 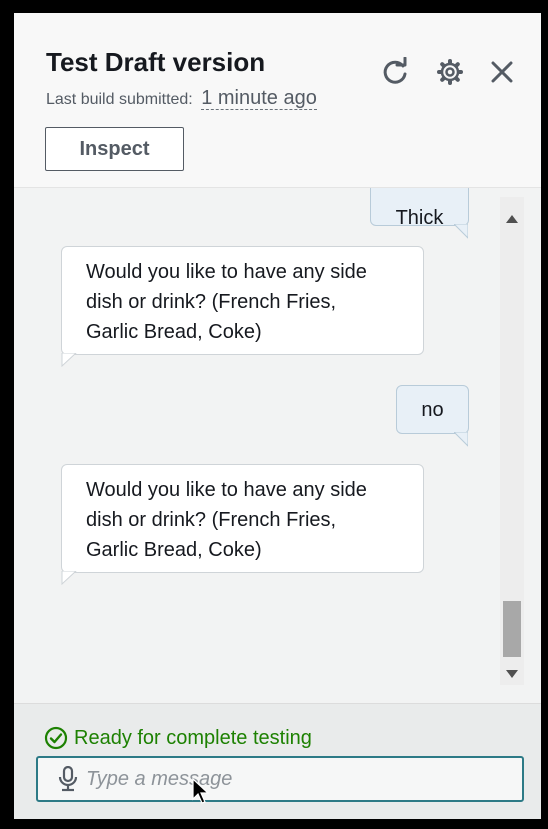 What do you see at coordinates (68, 779) in the screenshot?
I see `microphone-icon` at bounding box center [68, 779].